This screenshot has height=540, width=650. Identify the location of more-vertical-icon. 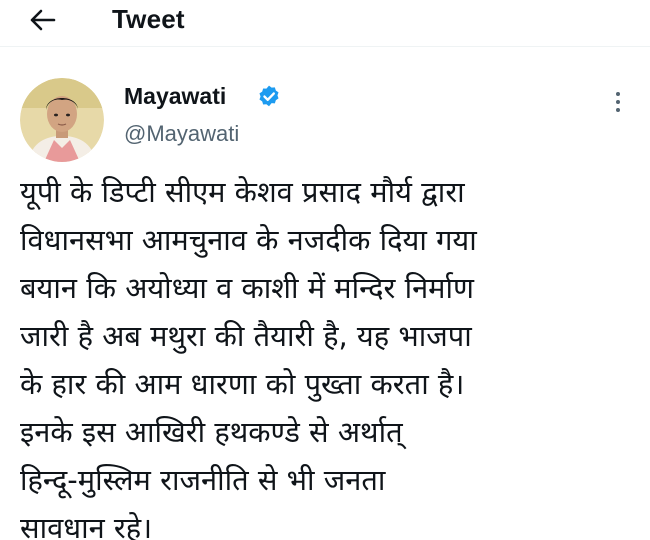
(618, 102).